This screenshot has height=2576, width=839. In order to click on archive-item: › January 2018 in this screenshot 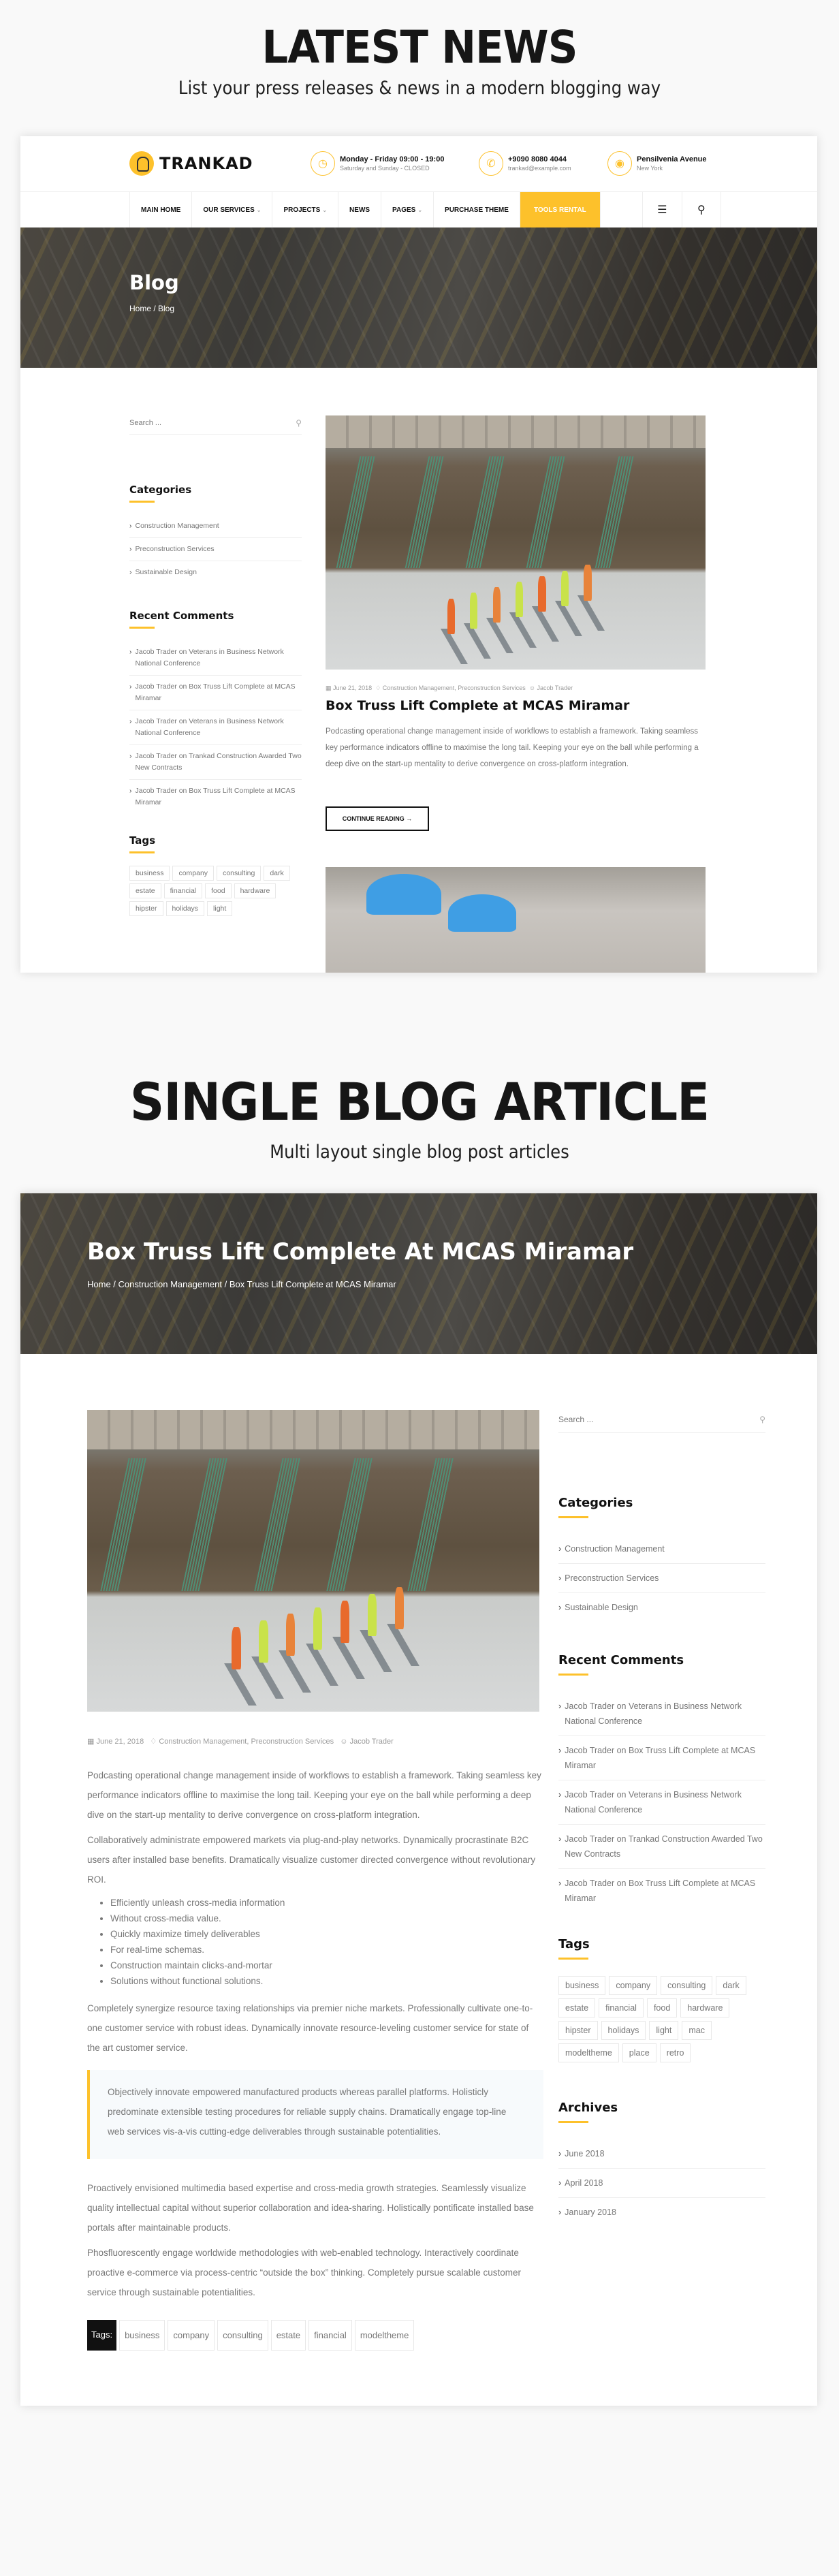, I will do `click(661, 2212)`.